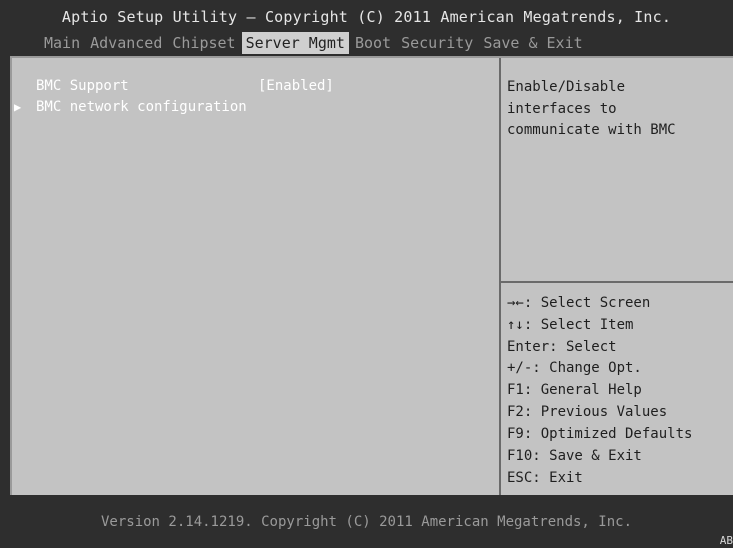 The image size is (733, 548). I want to click on key-hint: ESC: Exit, so click(545, 478).